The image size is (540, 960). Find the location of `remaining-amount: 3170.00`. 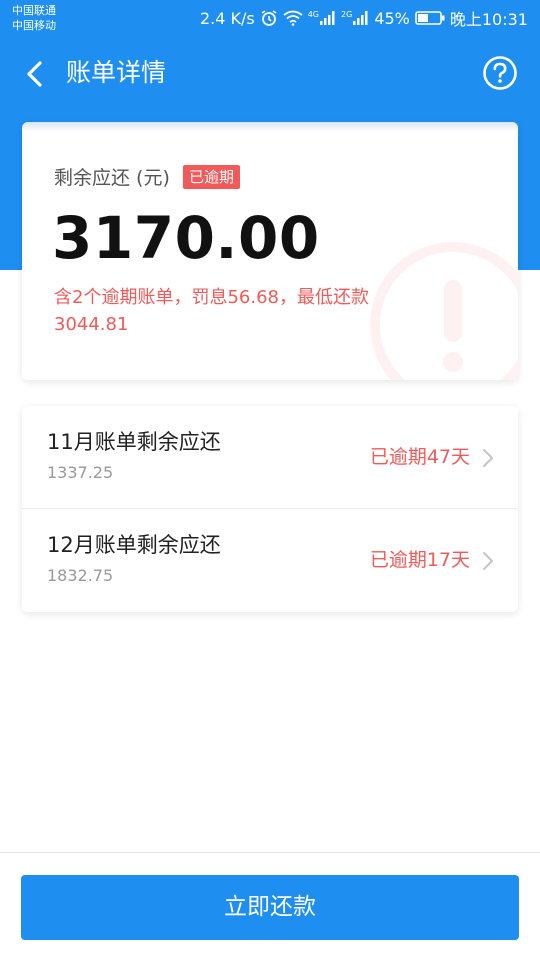

remaining-amount: 3170.00 is located at coordinates (186, 238).